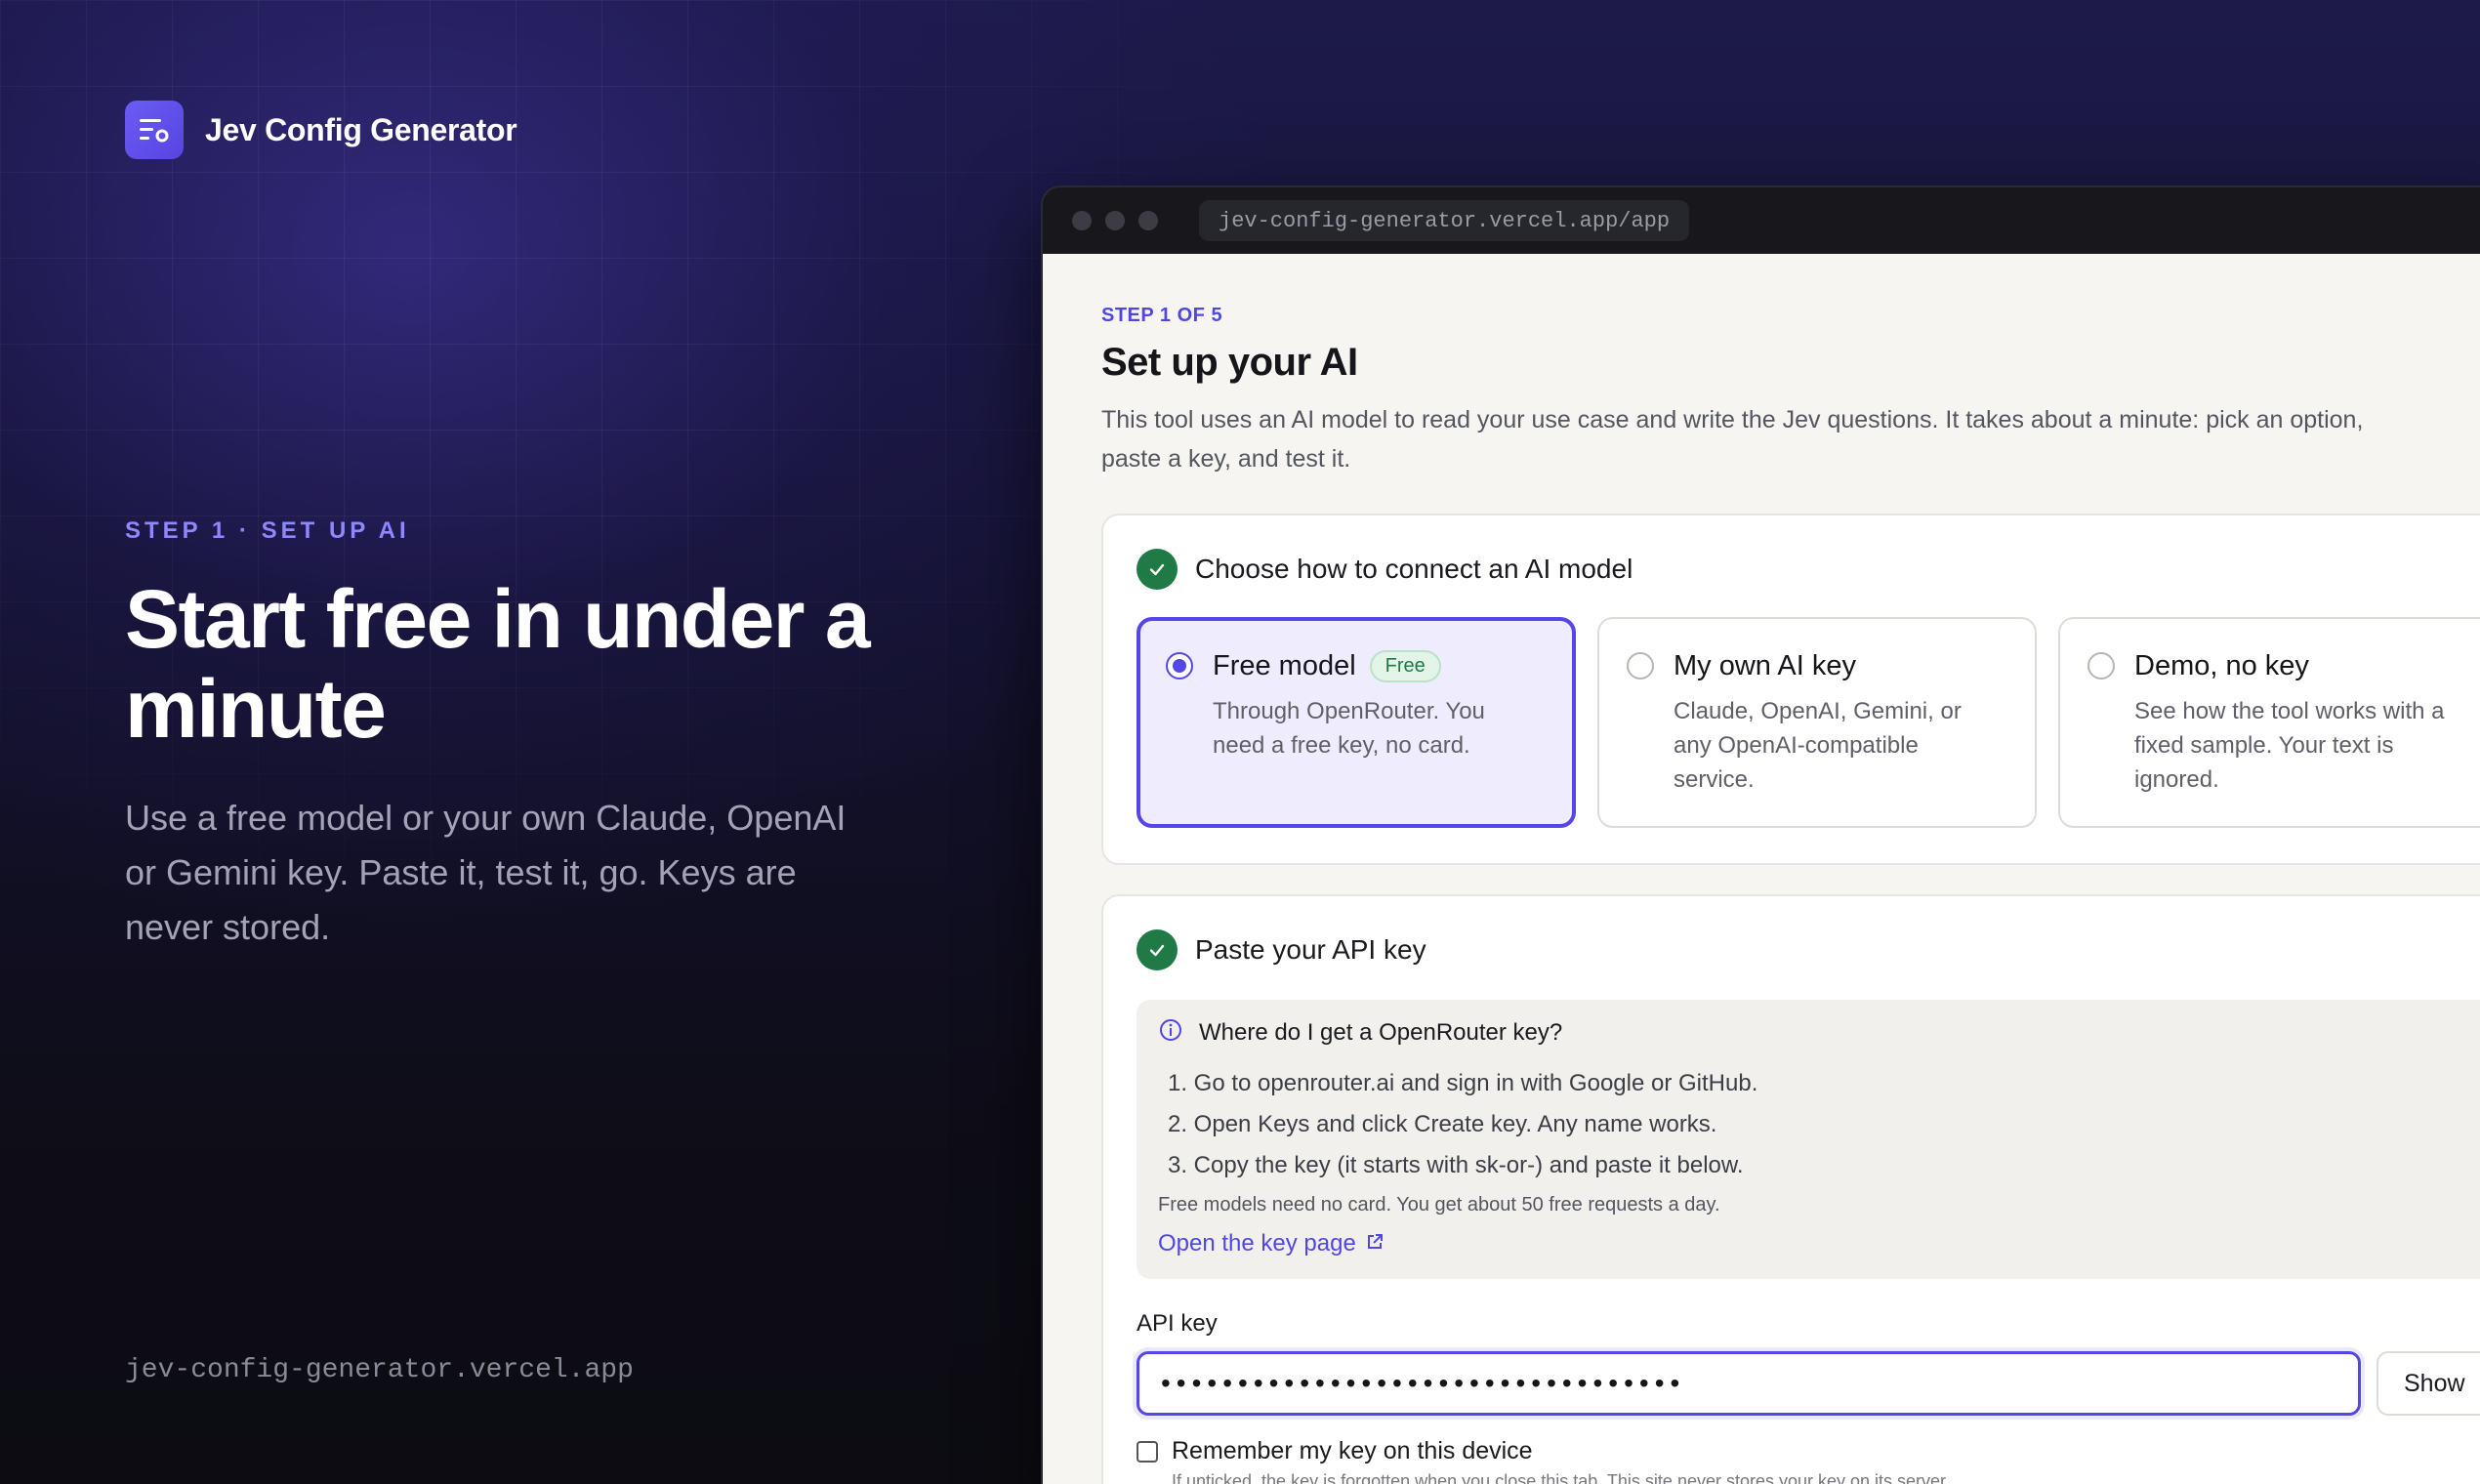  What do you see at coordinates (1375, 1243) in the screenshot?
I see `external-link-icon` at bounding box center [1375, 1243].